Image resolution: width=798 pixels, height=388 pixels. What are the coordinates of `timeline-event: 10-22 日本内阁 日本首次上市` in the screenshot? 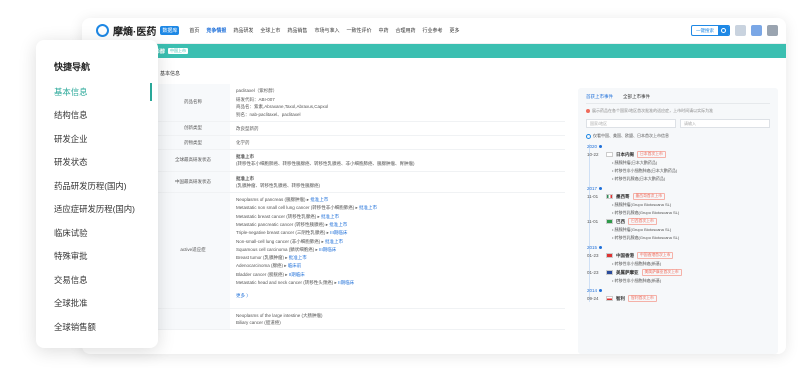 It's located at (678, 154).